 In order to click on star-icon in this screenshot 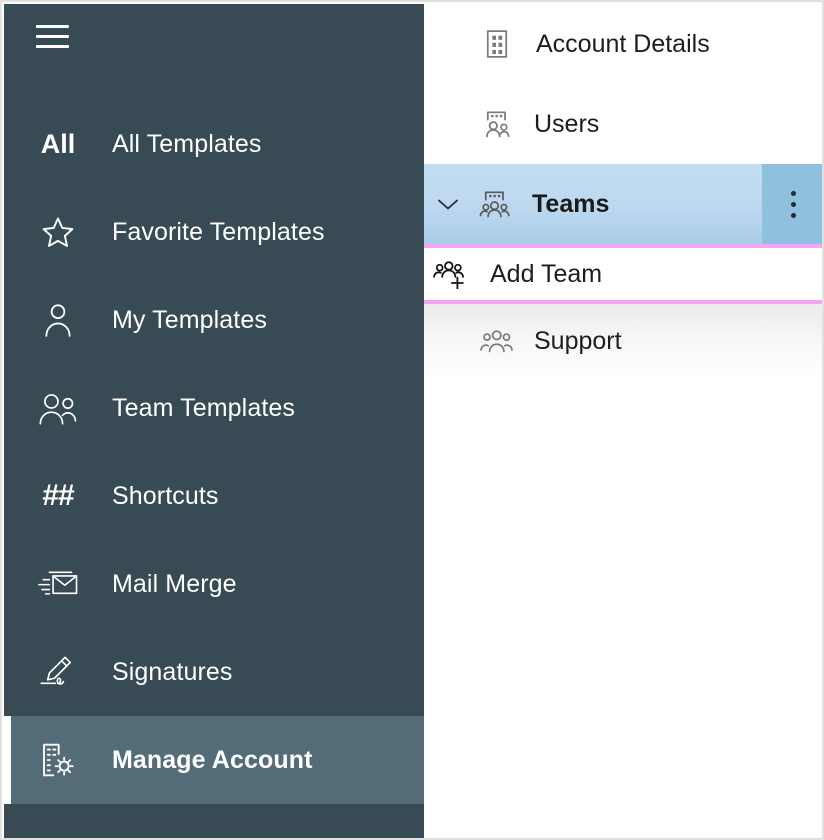, I will do `click(58, 232)`.